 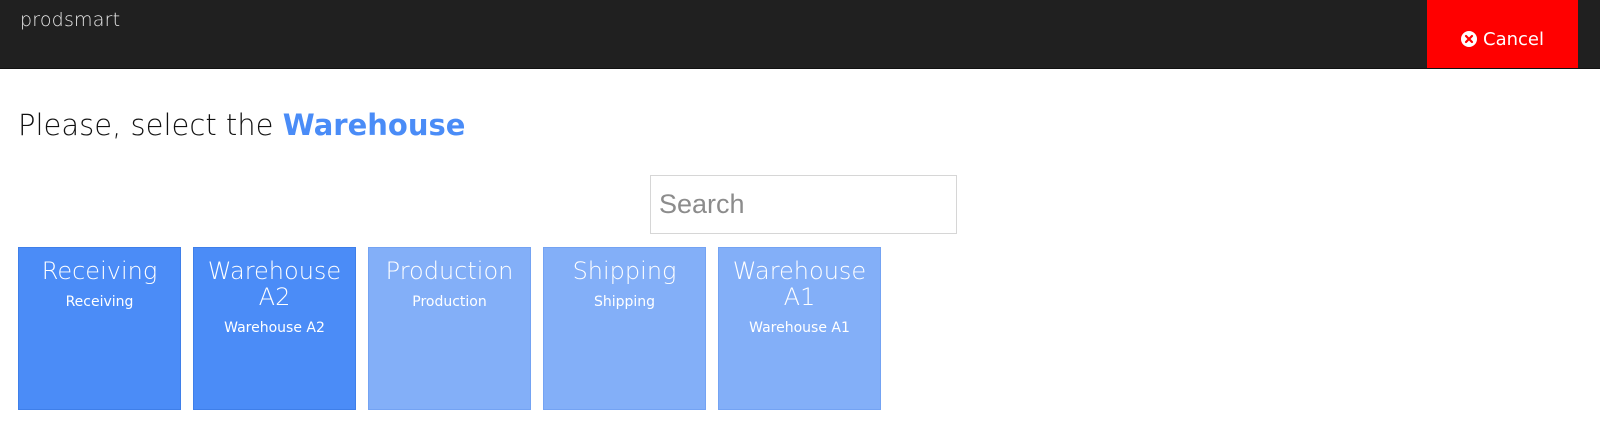 I want to click on warehouse-tile-receiving: Receiving Receiving, so click(x=99, y=328).